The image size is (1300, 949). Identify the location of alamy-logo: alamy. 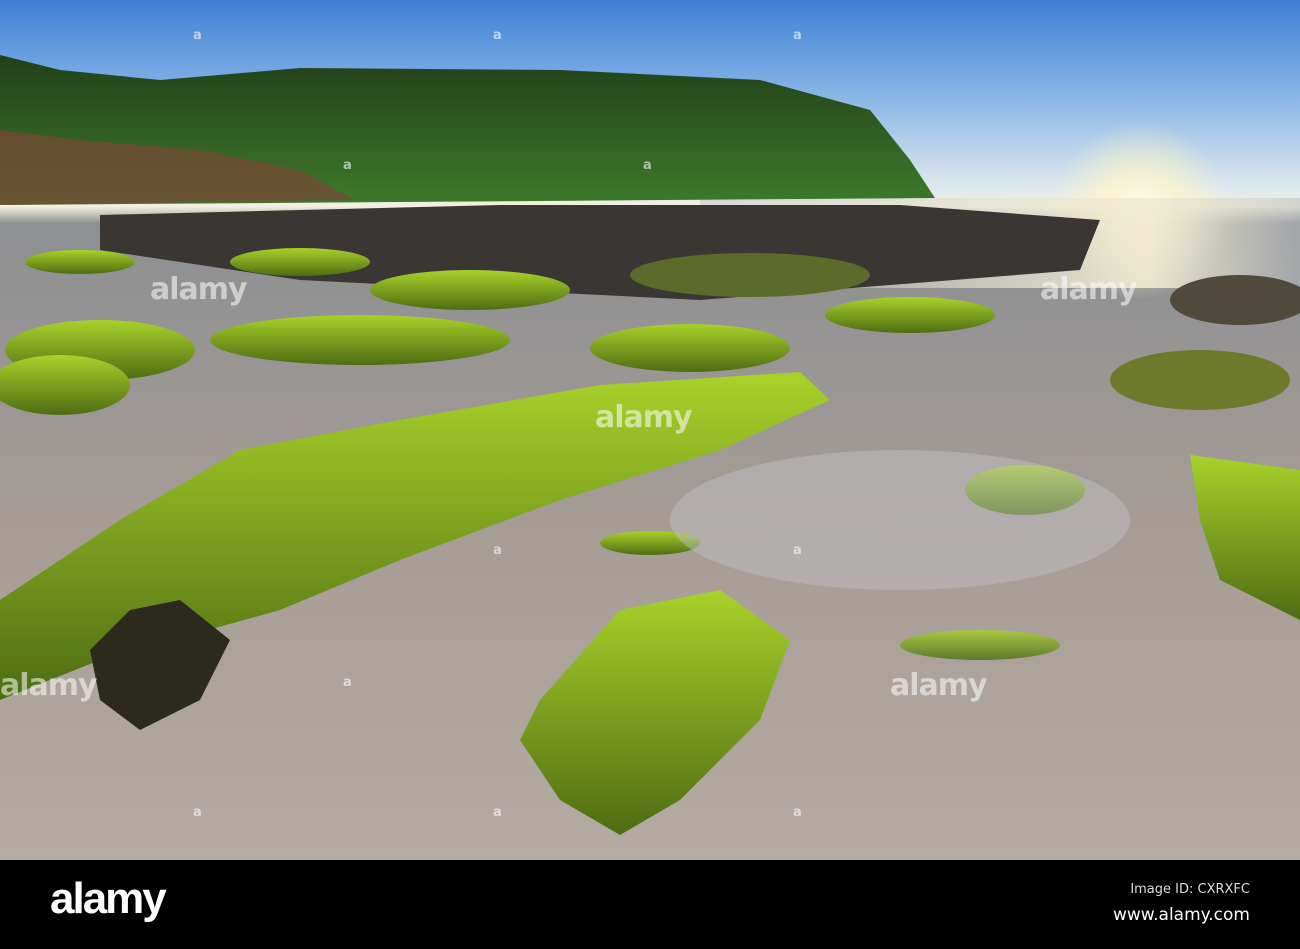
(108, 898).